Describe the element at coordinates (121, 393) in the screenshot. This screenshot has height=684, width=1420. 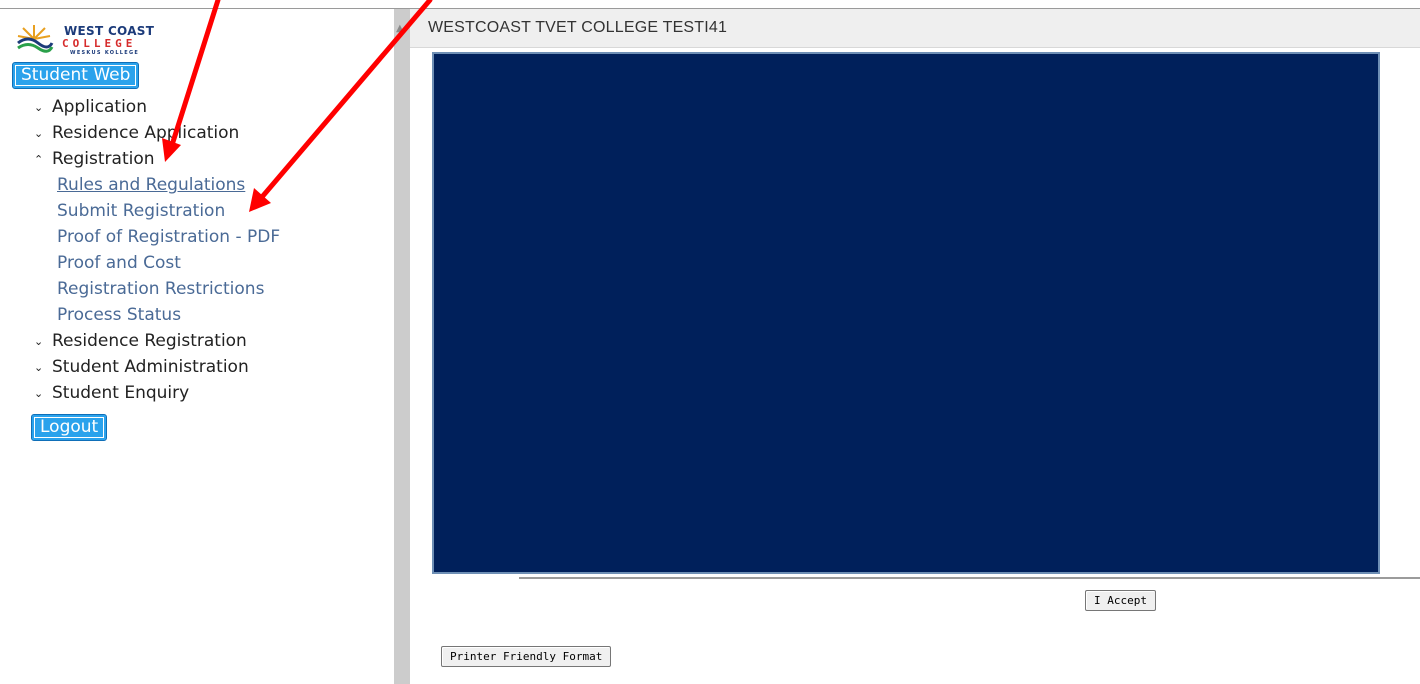
I see `sidebar-item-label: Student Enquiry` at that location.